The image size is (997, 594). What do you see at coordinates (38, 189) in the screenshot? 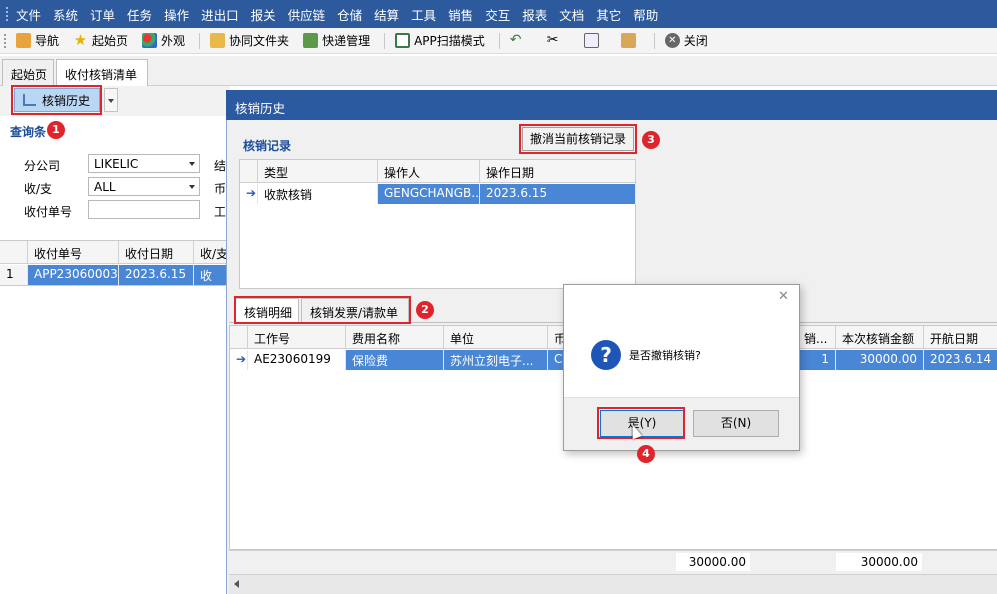
I see `inout-label: 收/支` at bounding box center [38, 189].